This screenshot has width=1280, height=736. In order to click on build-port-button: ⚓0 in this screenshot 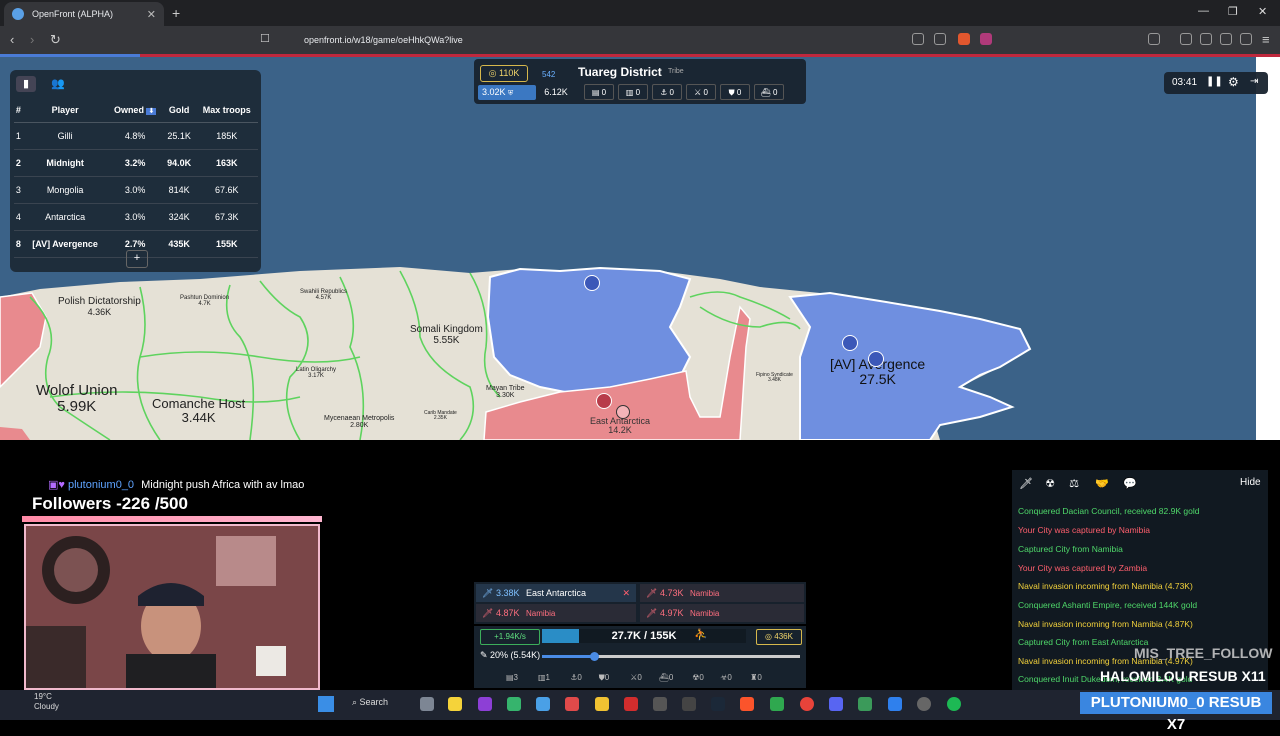, I will do `click(576, 678)`.